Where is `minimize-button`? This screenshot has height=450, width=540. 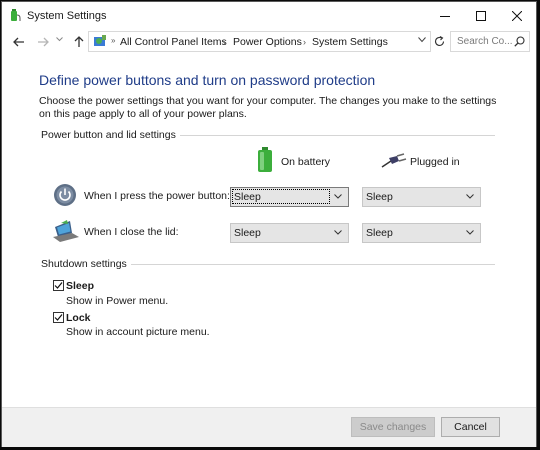
minimize-button is located at coordinates (445, 15).